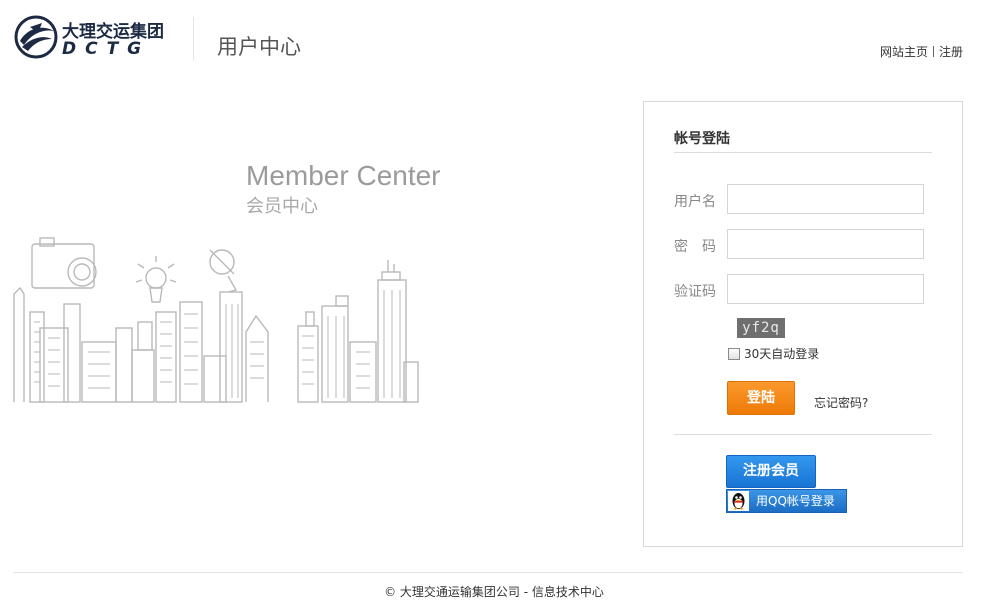  Describe the element at coordinates (841, 402) in the screenshot. I see `forgot-password-link: 忘记密码?` at that location.